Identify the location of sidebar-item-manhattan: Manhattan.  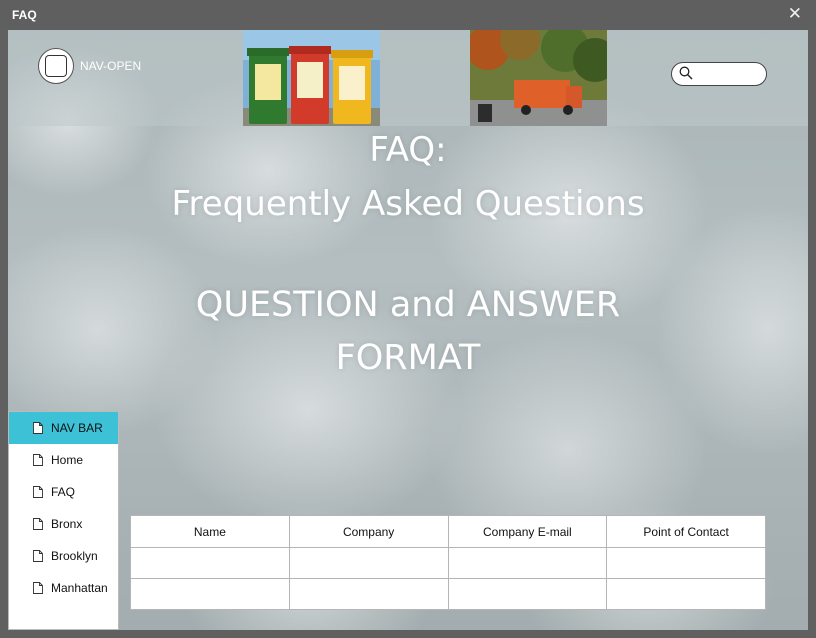
(63, 588).